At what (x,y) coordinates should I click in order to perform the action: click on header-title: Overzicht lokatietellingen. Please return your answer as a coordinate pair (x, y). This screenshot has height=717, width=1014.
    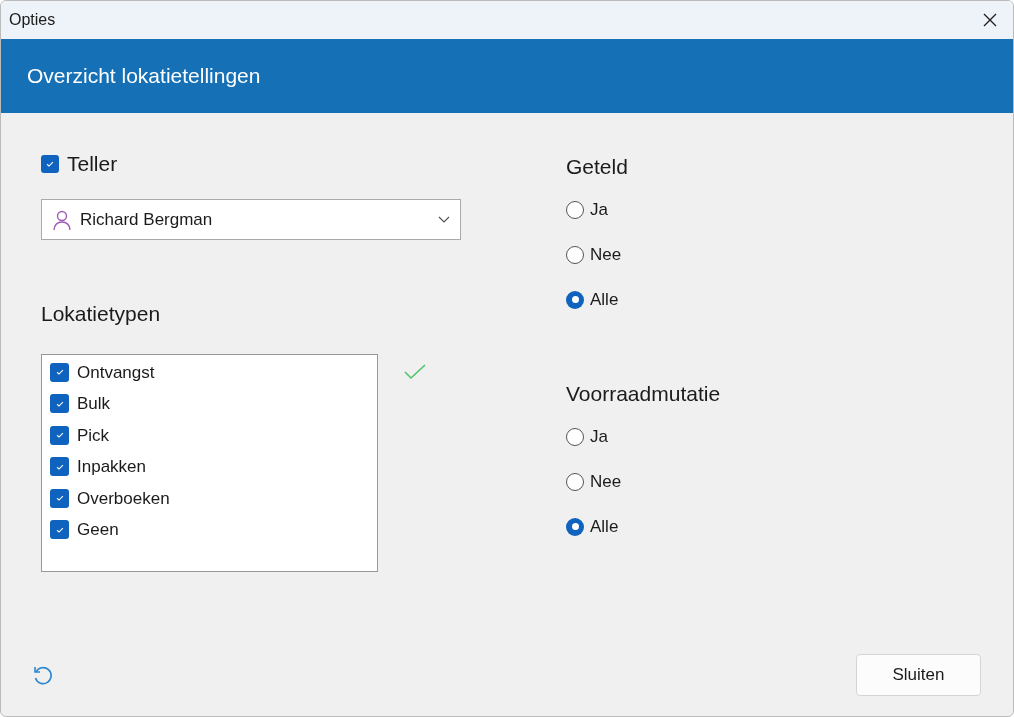
    Looking at the image, I should click on (144, 76).